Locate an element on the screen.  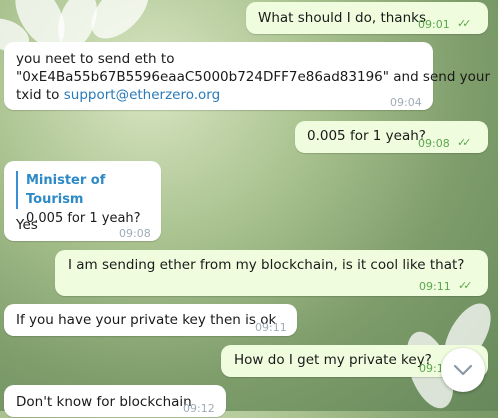
message-text: txid to support@etherzero.org is located at coordinates (118, 95).